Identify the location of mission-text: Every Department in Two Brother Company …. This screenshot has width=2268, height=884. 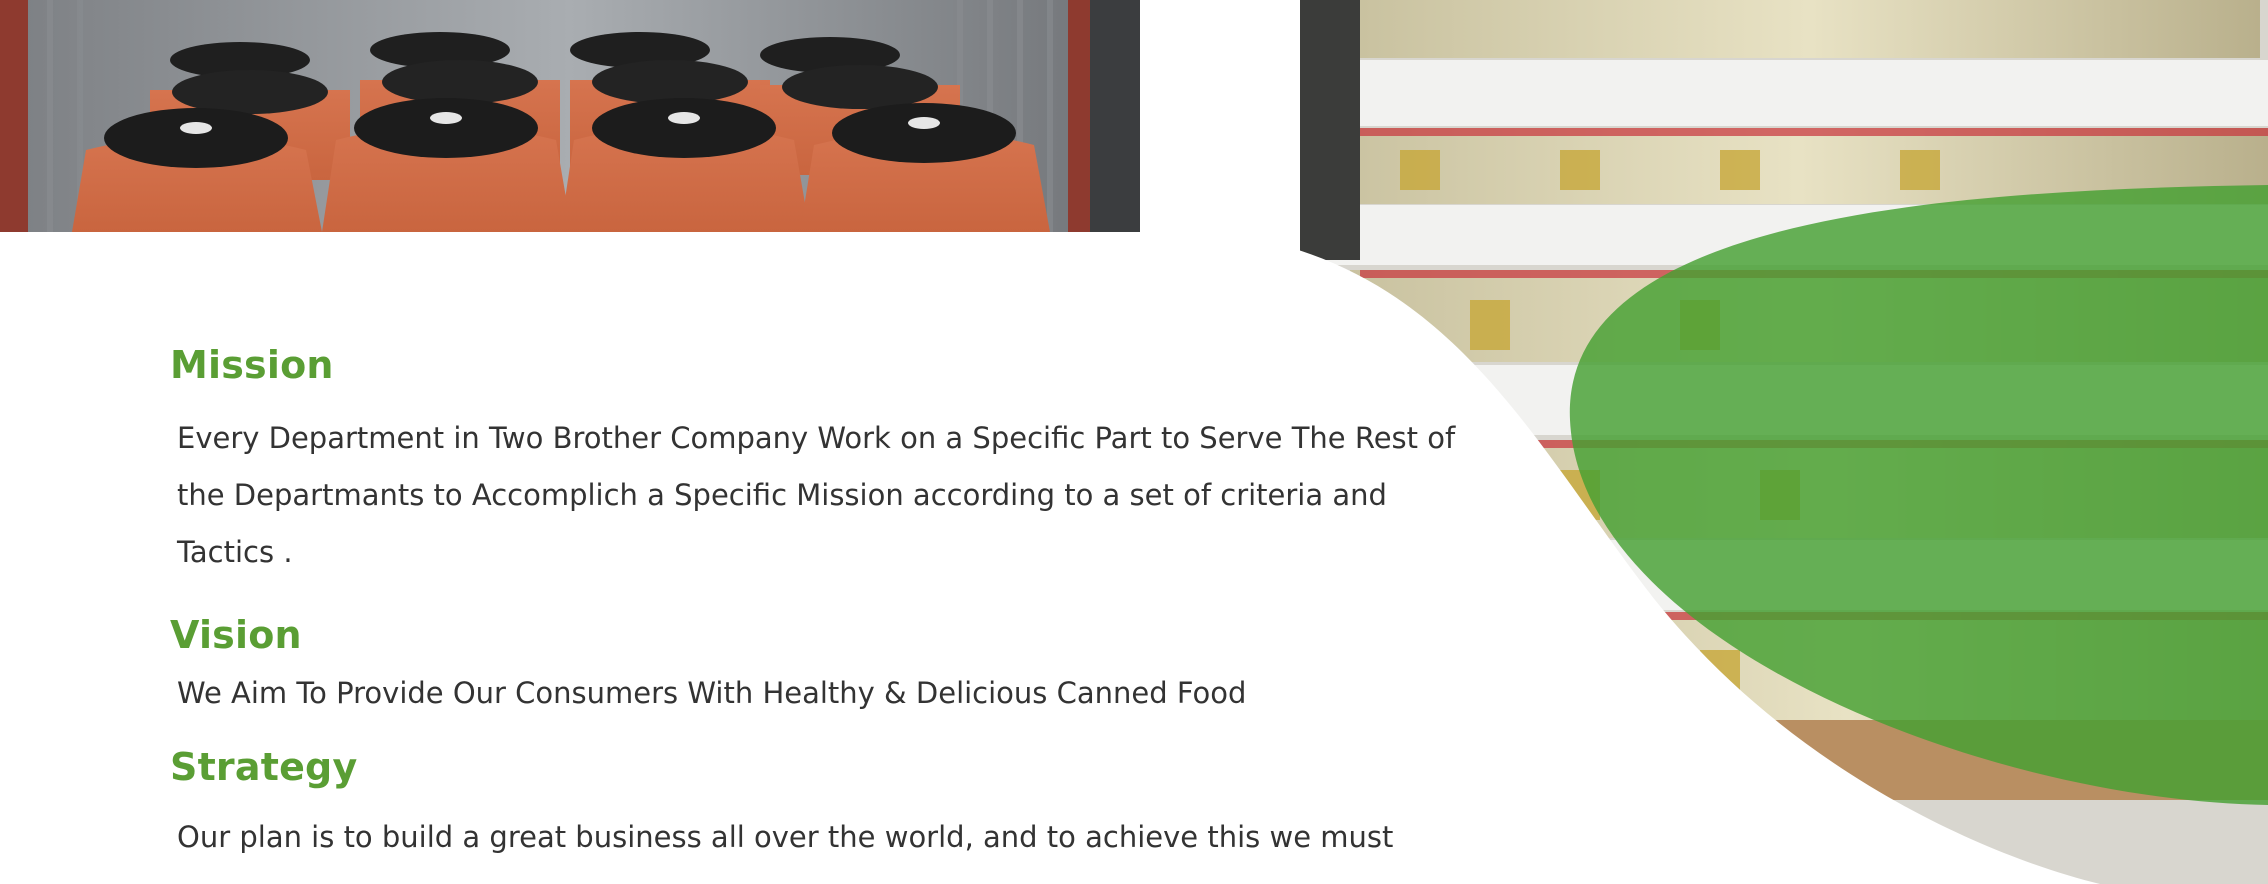
(816, 495).